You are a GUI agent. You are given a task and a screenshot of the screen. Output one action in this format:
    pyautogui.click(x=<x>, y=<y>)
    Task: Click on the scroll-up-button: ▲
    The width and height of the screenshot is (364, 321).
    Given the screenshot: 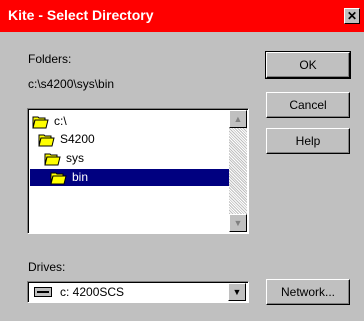 What is the action you would take?
    pyautogui.click(x=238, y=119)
    